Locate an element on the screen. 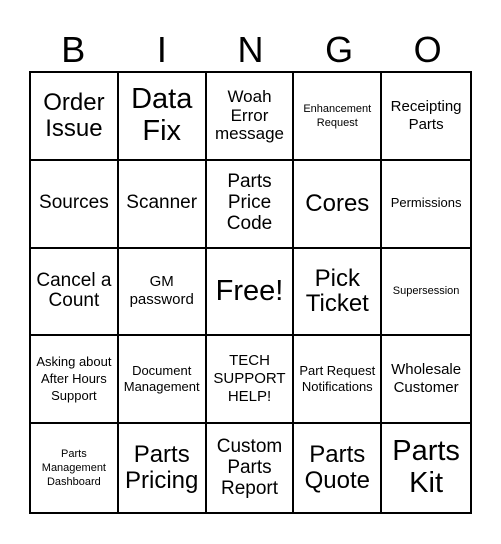  bingo-cell: Wholesale Customer is located at coordinates (426, 380).